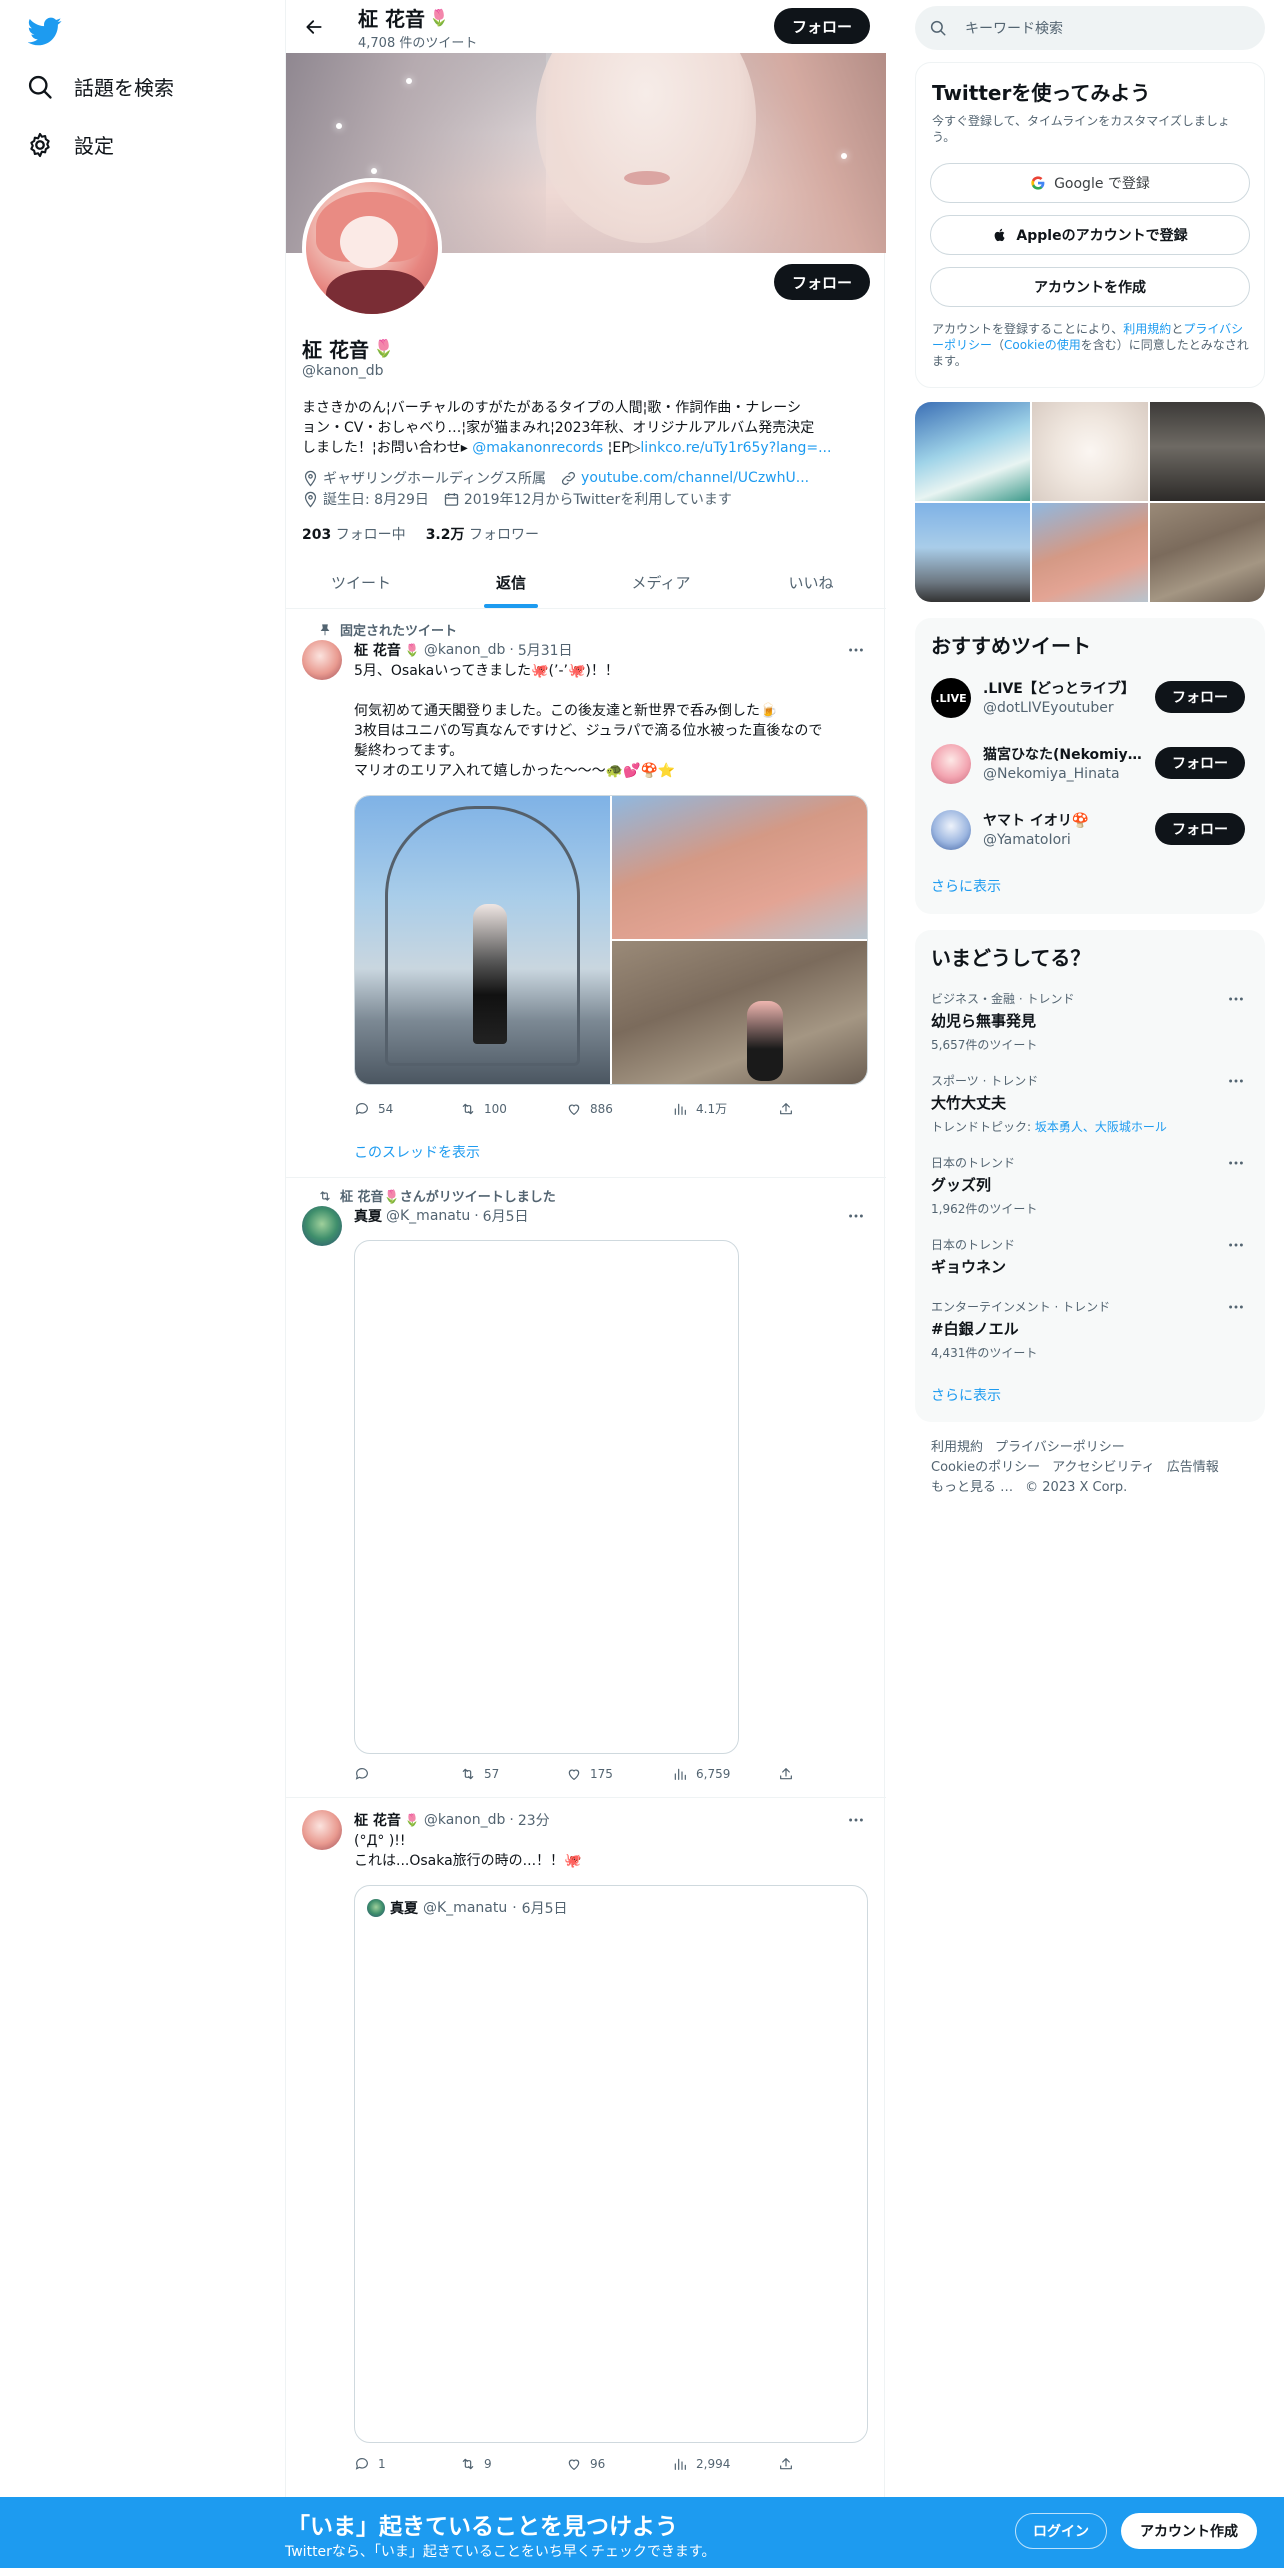 This screenshot has width=1284, height=2568. What do you see at coordinates (611, 2464) in the screenshot?
I see `like-button: 96` at bounding box center [611, 2464].